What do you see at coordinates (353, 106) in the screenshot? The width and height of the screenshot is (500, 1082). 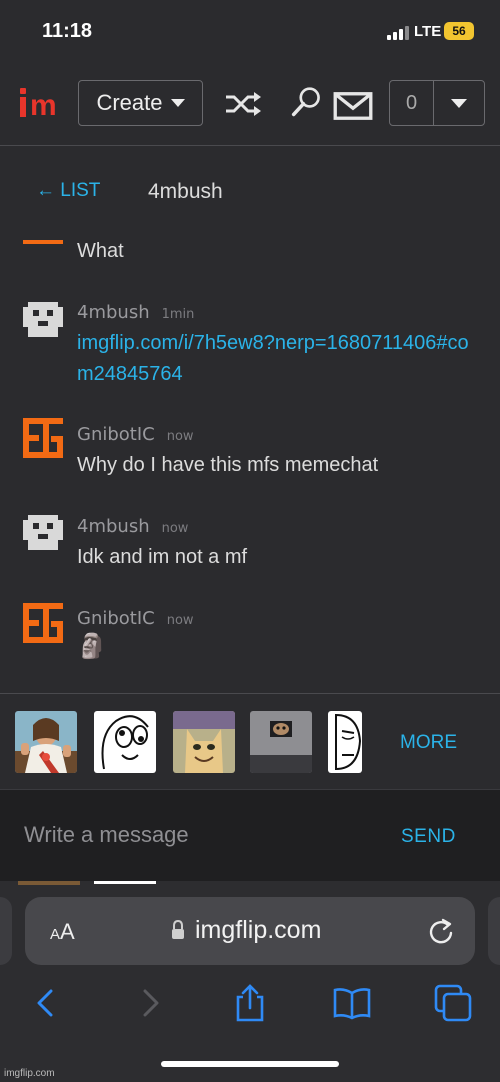 I see `mail-icon` at bounding box center [353, 106].